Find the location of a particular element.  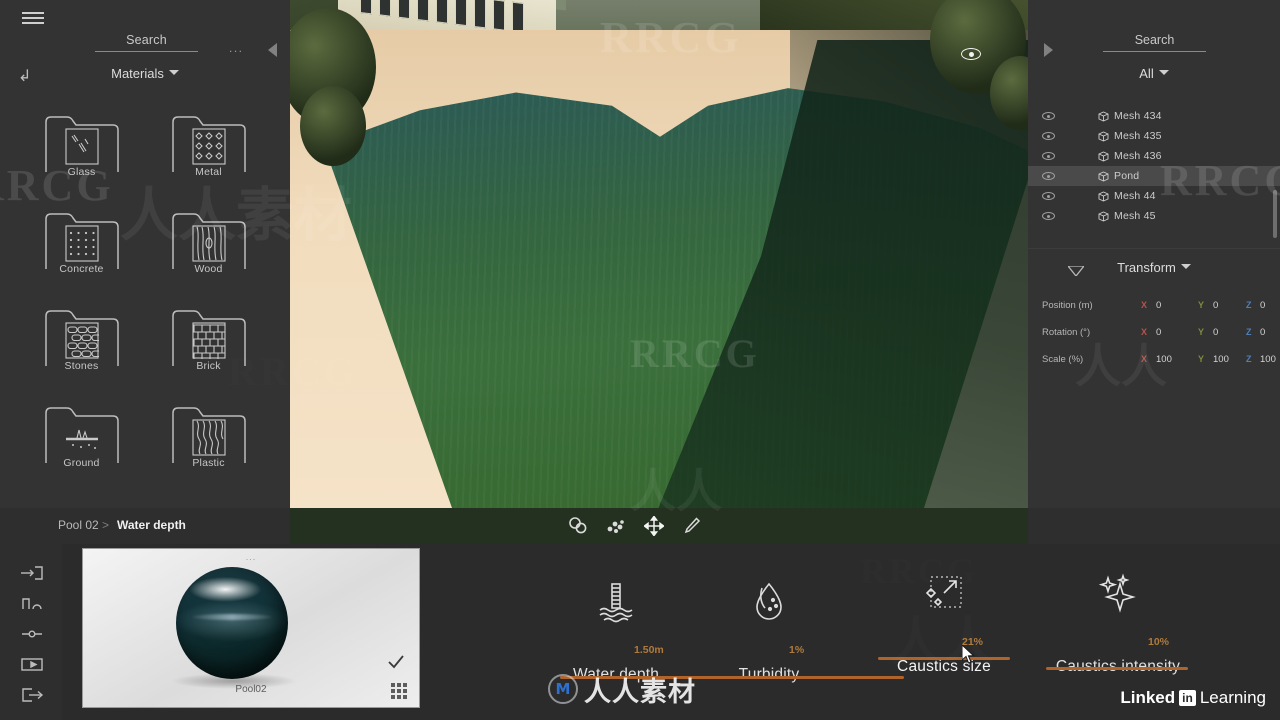

material-folder-label: Glass is located at coordinates (81, 172).